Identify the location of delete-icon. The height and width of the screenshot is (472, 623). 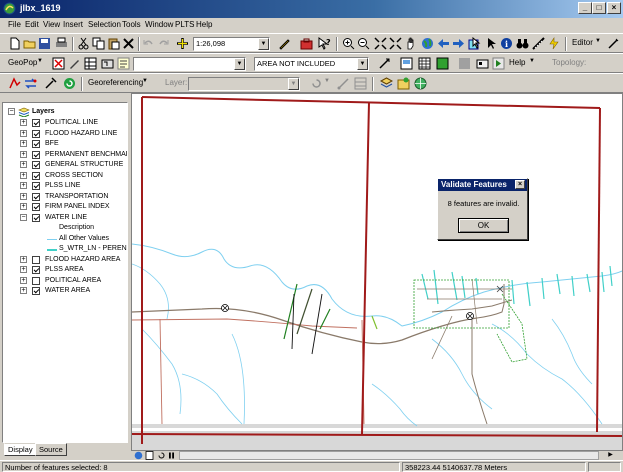
(128, 43).